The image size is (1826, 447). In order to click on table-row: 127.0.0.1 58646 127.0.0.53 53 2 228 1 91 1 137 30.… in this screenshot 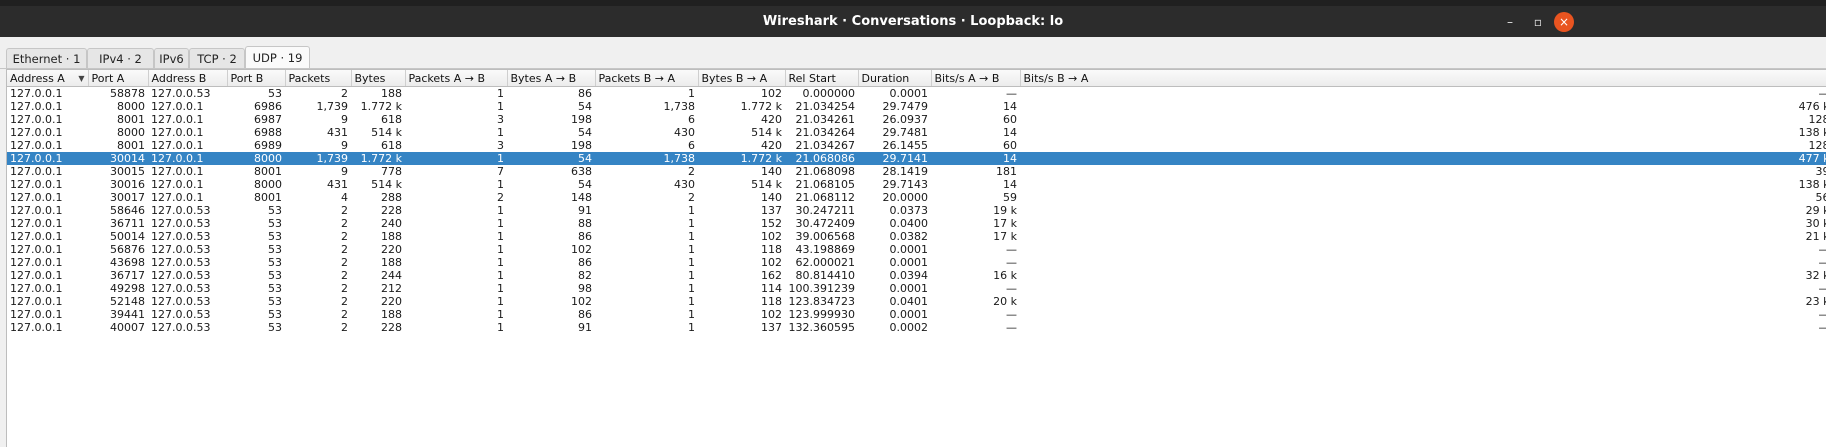, I will do `click(916, 210)`.